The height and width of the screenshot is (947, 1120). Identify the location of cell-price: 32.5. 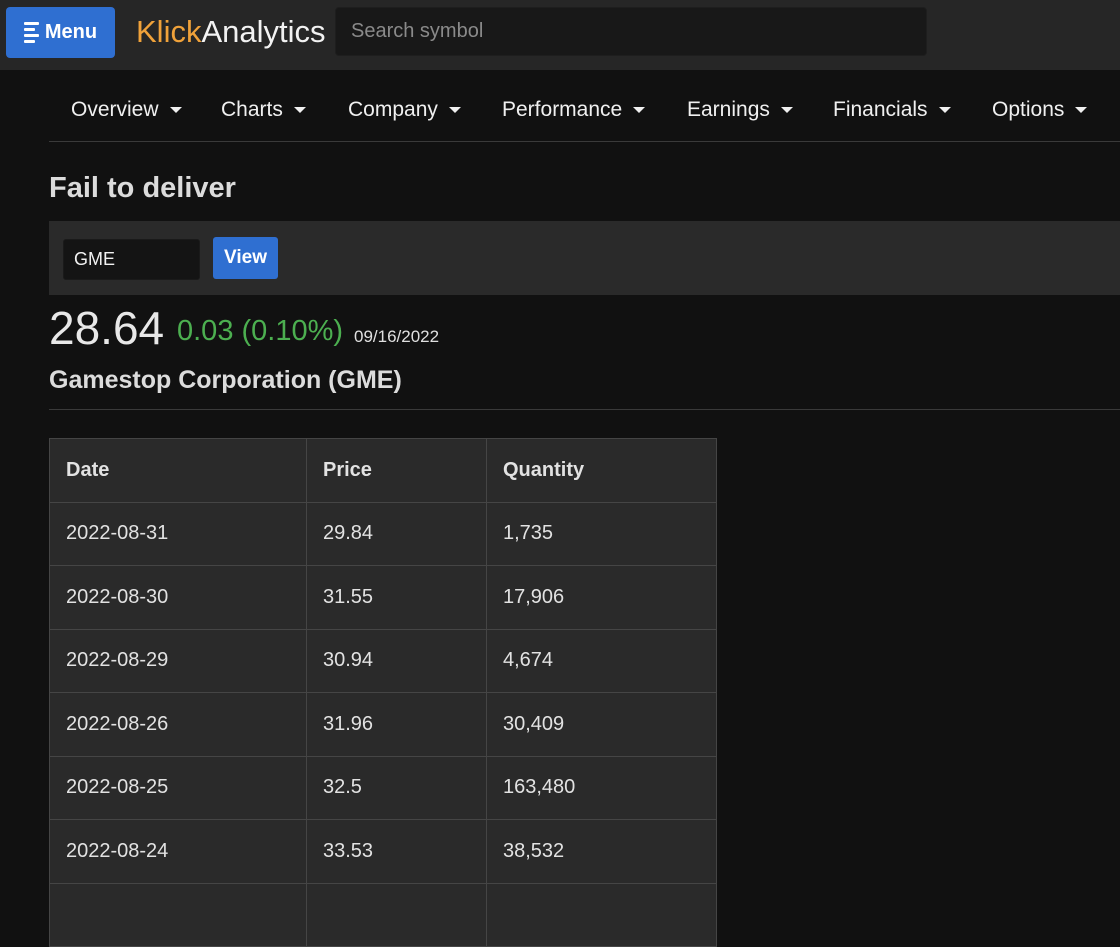
(396, 787).